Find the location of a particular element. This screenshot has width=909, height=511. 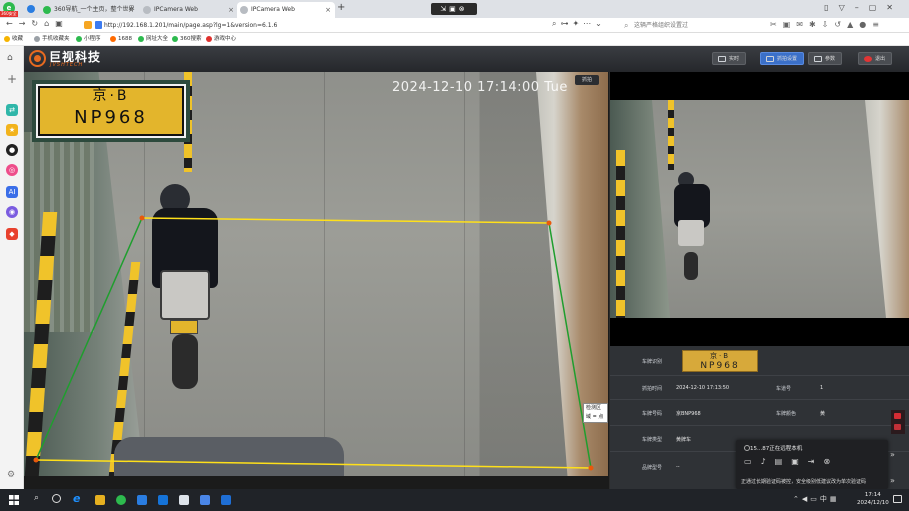

close-icon: ⊗ is located at coordinates (832, 461).